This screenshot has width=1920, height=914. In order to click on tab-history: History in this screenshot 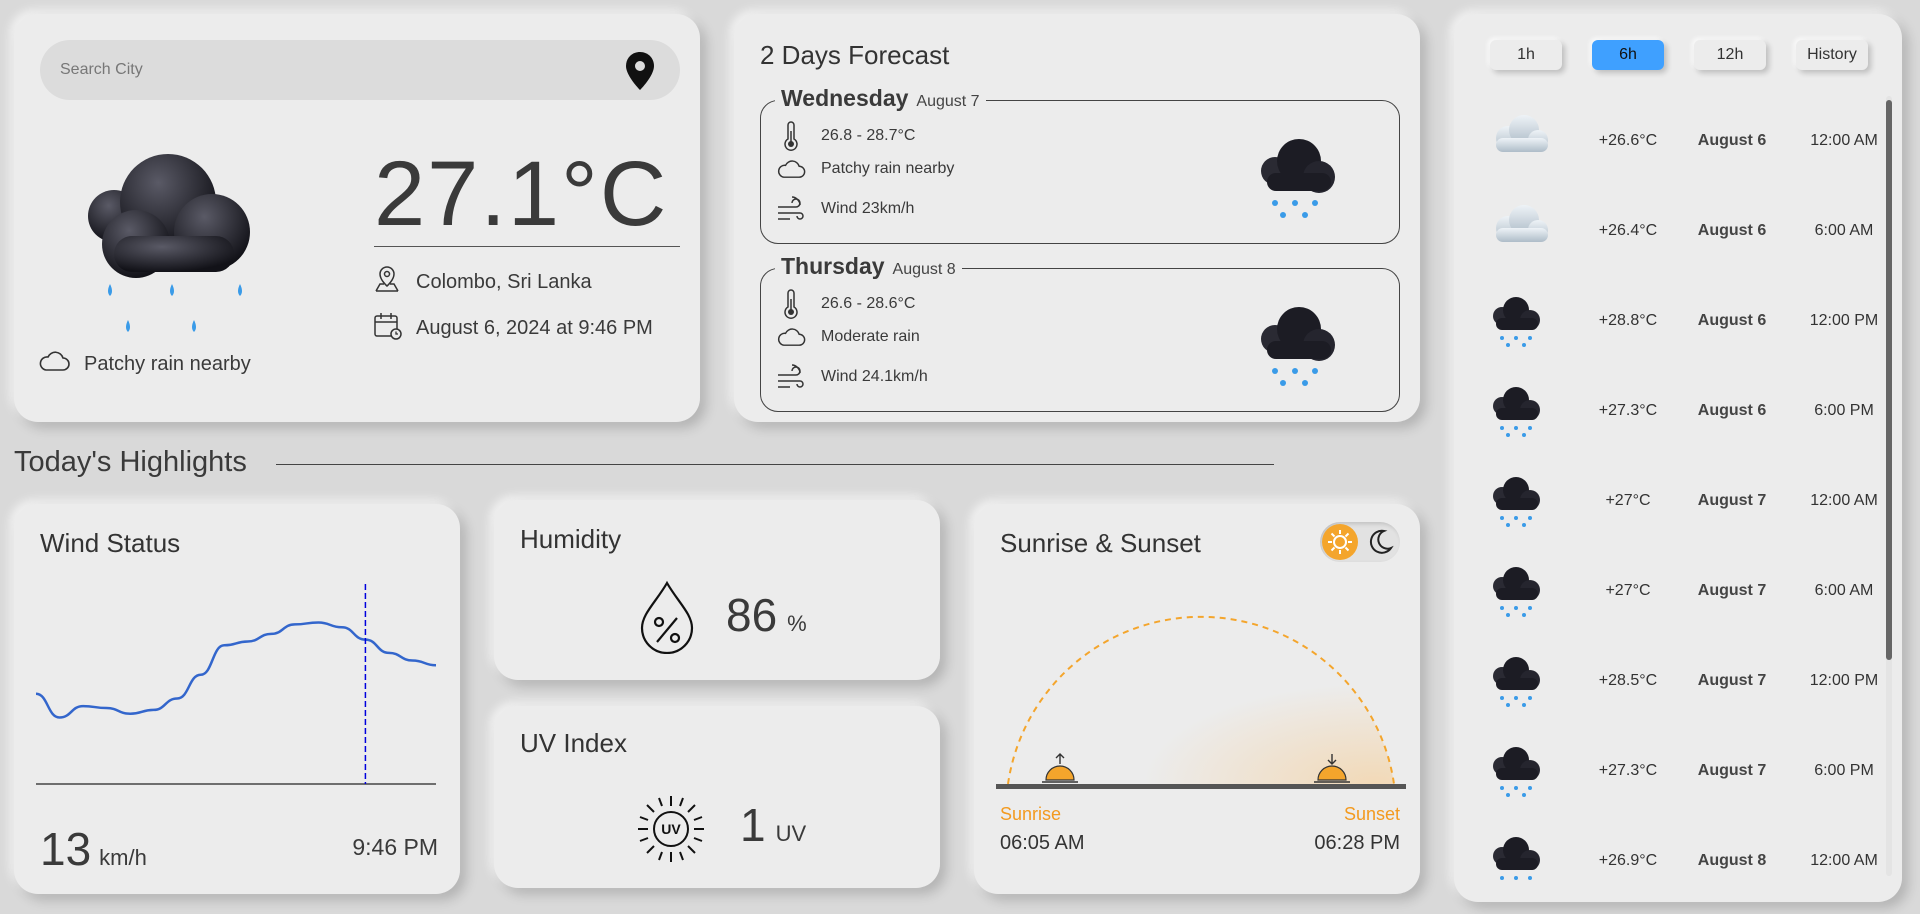, I will do `click(1832, 55)`.